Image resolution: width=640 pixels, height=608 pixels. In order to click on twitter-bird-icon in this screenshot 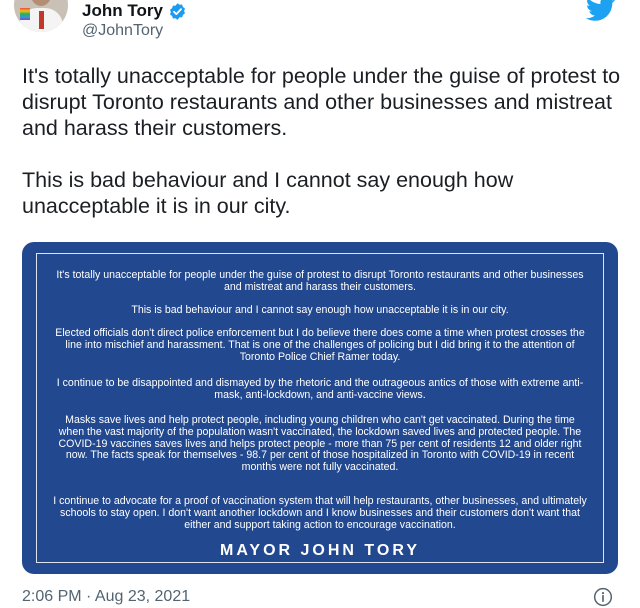, I will do `click(601, 11)`.